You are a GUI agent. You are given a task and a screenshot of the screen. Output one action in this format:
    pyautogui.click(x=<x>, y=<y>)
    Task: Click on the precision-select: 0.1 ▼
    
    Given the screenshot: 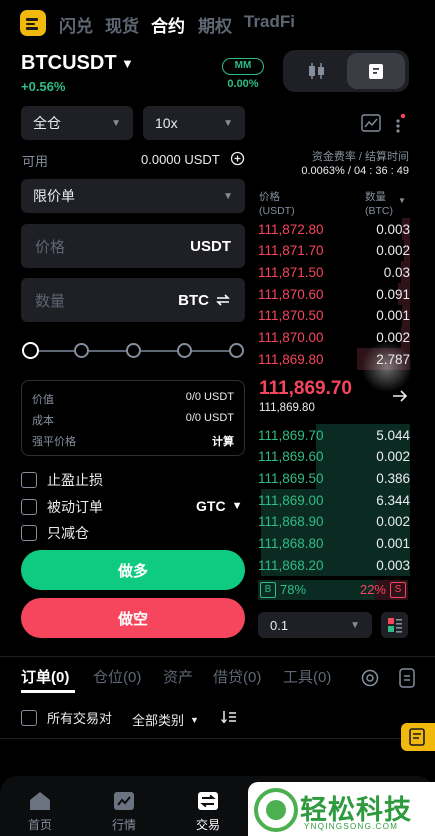 What is the action you would take?
    pyautogui.click(x=315, y=625)
    